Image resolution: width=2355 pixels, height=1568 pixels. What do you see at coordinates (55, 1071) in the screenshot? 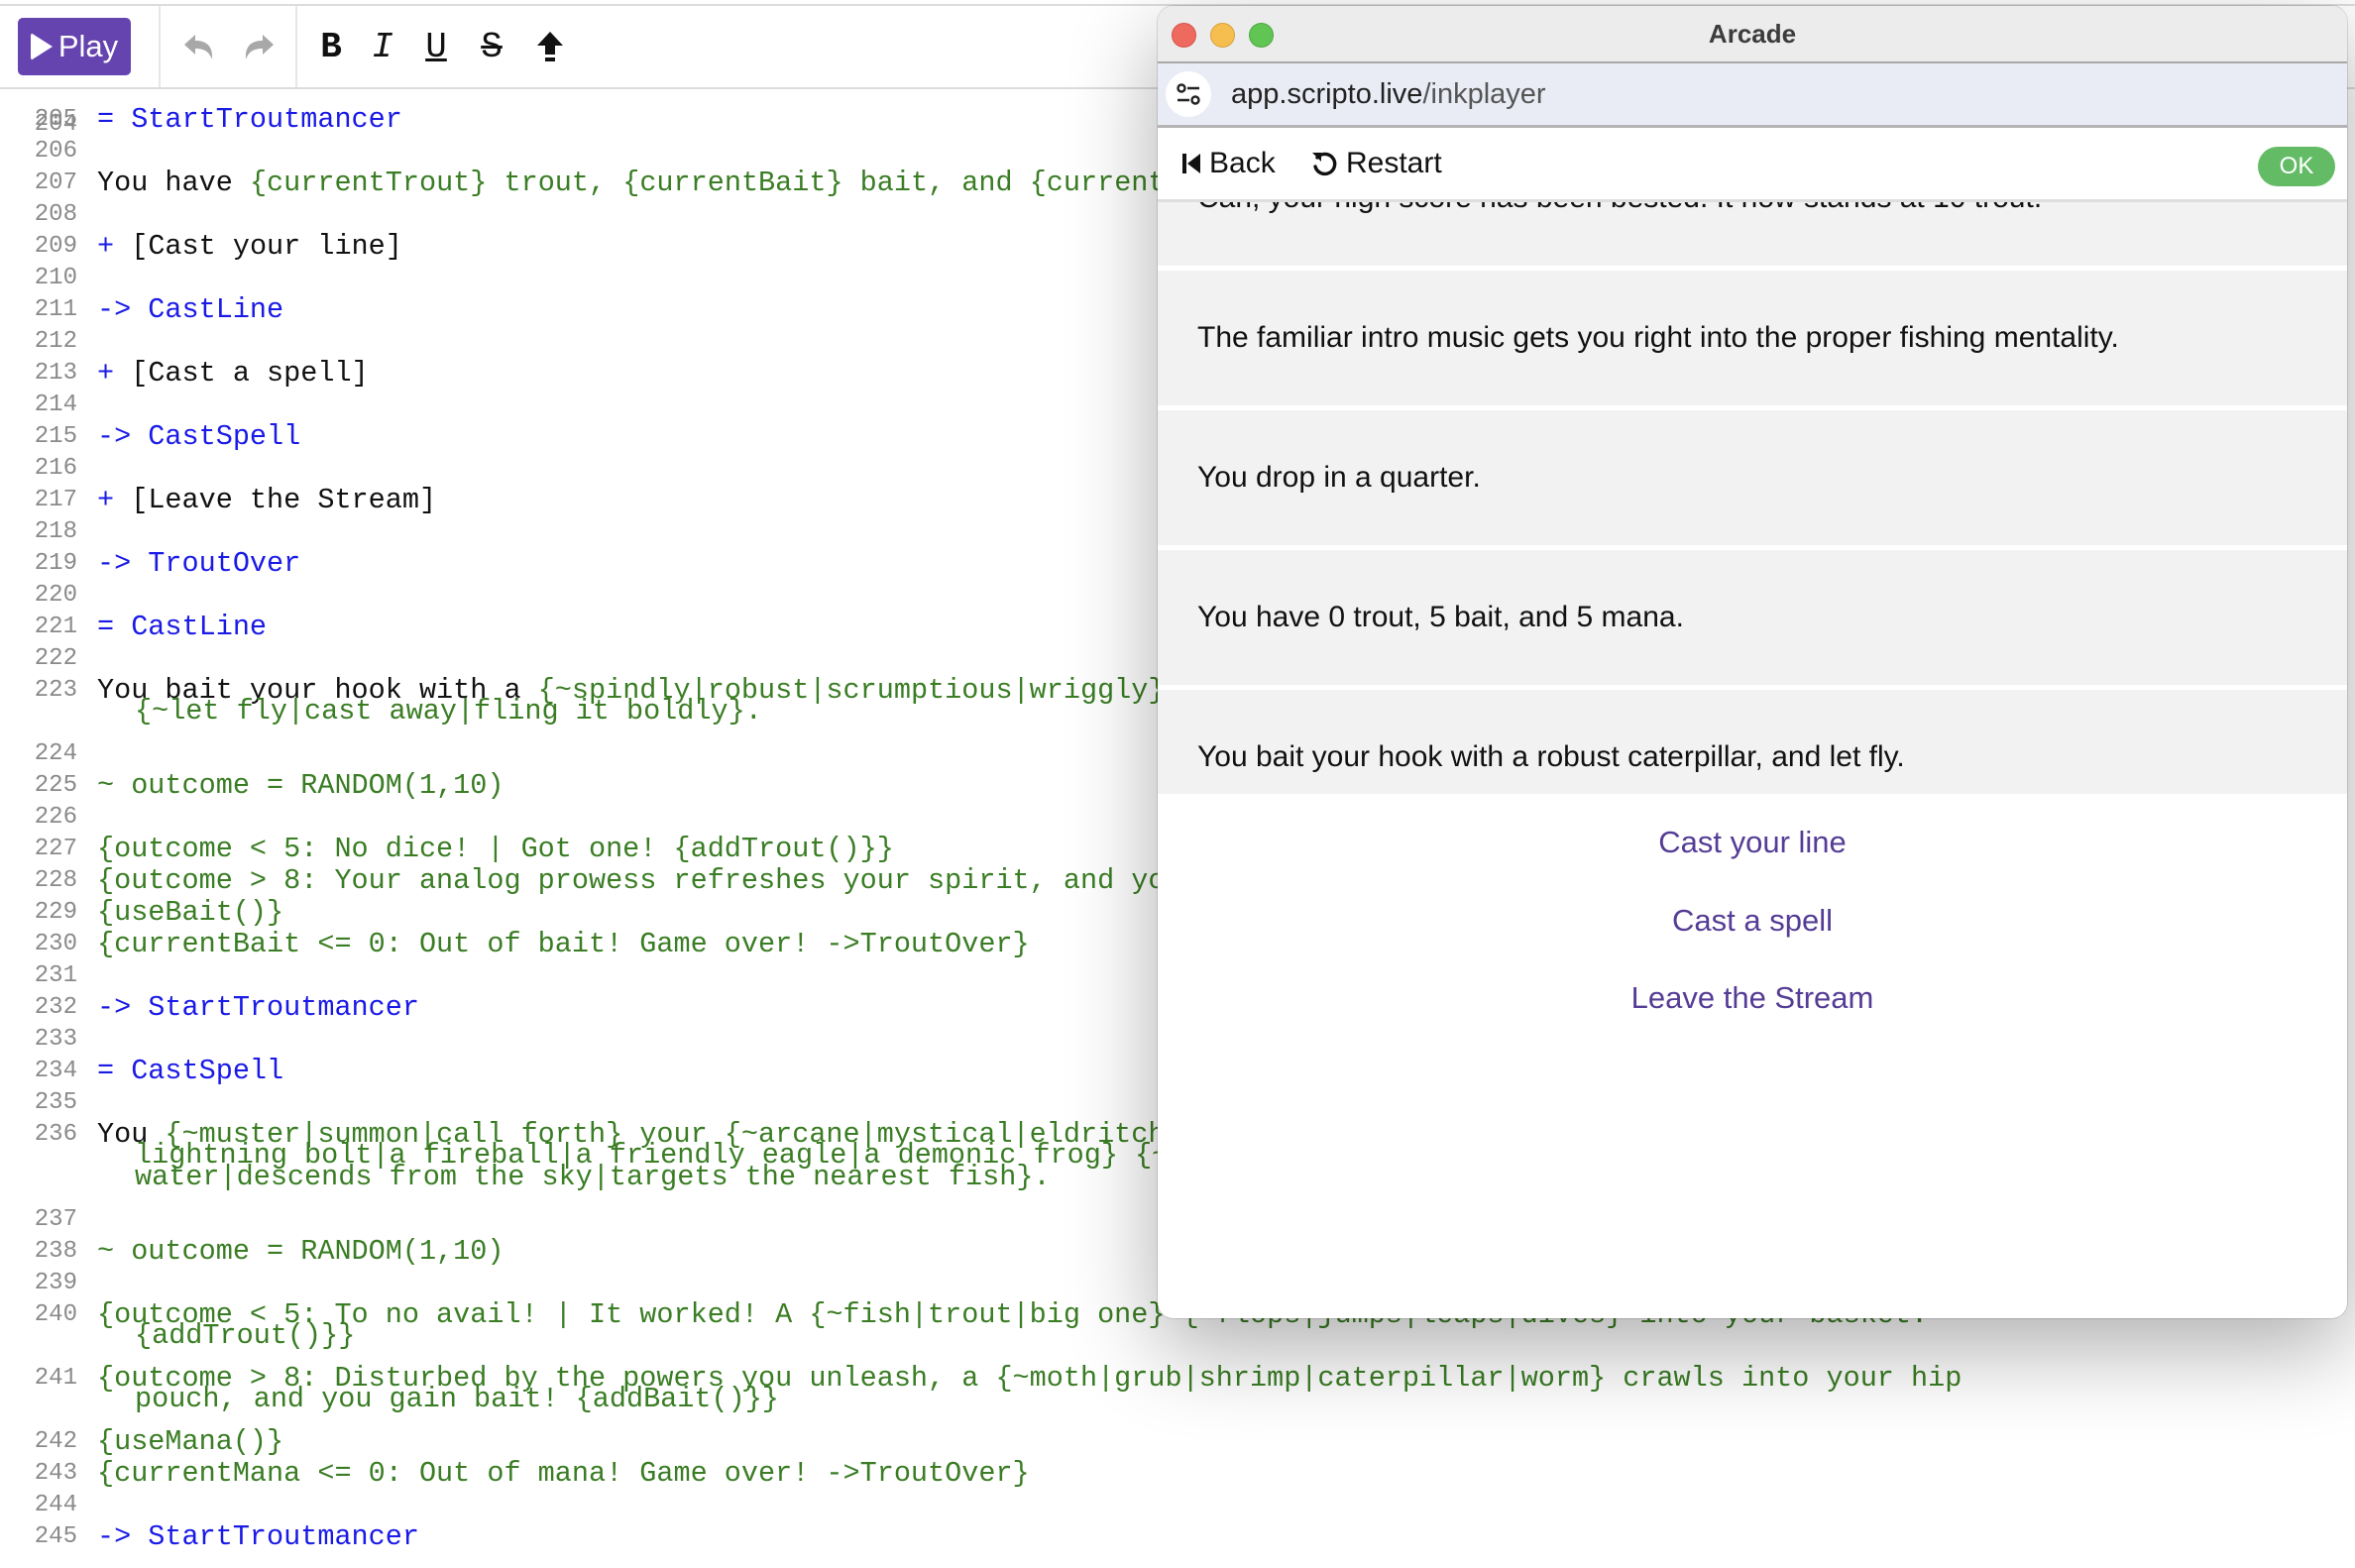
I see `line-number: 234` at bounding box center [55, 1071].